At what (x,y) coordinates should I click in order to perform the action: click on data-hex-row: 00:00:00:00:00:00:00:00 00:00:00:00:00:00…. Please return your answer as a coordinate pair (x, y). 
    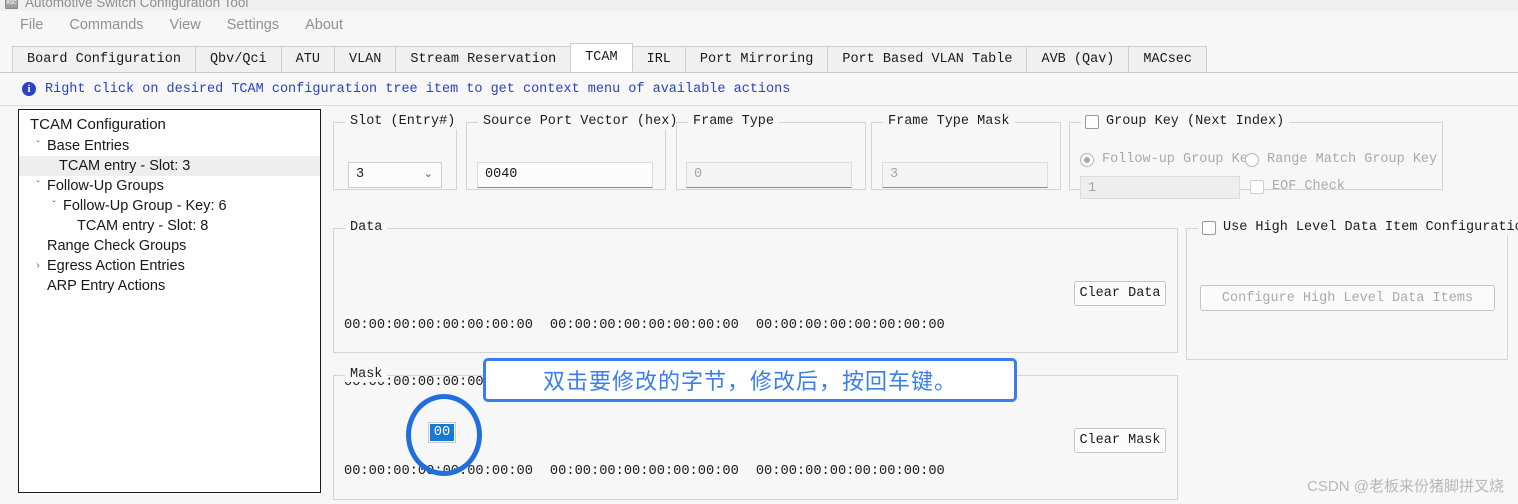
    Looking at the image, I should click on (674, 325).